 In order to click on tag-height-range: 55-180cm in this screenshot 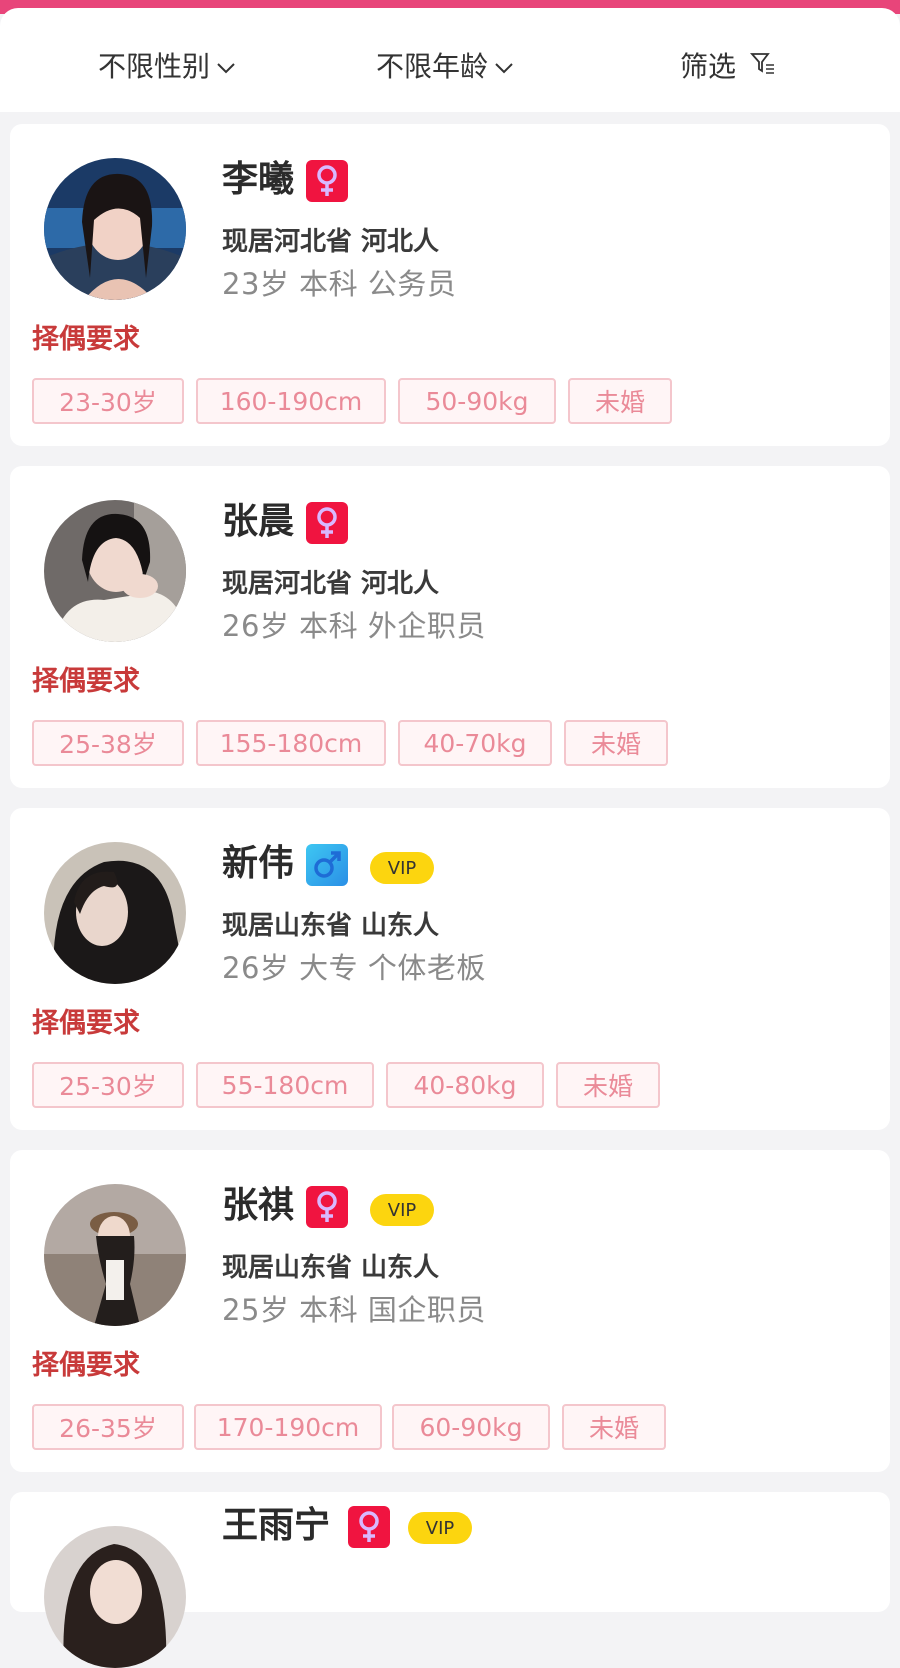, I will do `click(285, 1085)`.